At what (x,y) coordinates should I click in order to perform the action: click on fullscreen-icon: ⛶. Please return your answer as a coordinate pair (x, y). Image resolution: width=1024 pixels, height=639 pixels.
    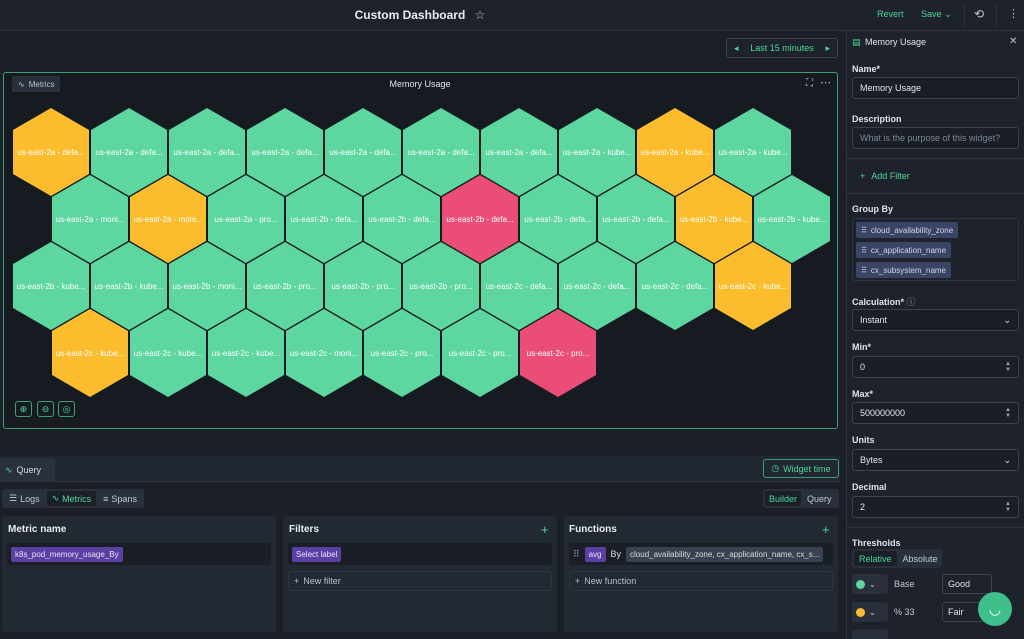
    Looking at the image, I should click on (809, 83).